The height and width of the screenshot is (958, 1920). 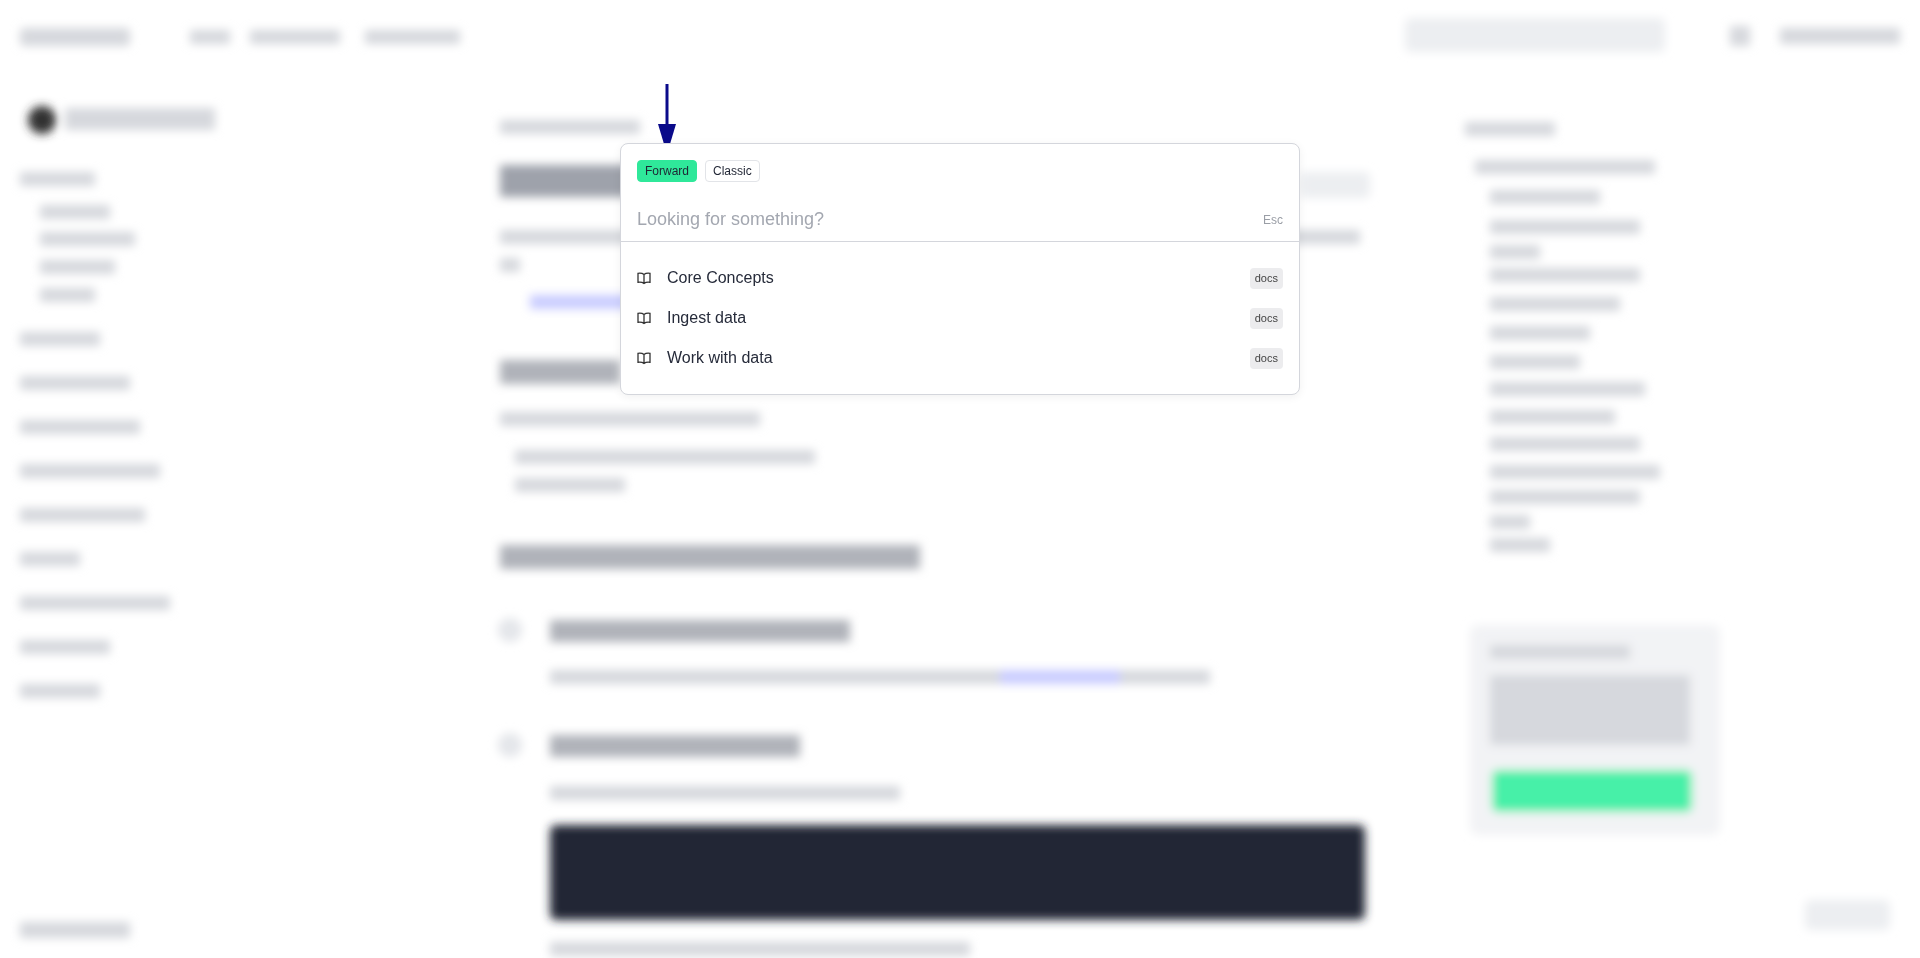 I want to click on result-item: Work with data docs, so click(x=960, y=358).